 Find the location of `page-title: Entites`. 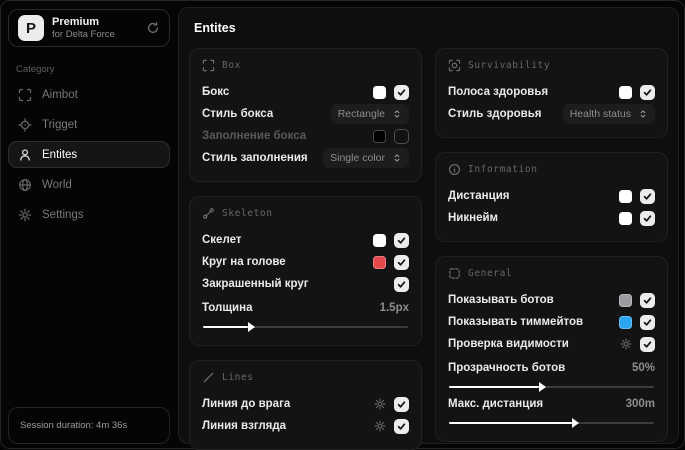

page-title: Entites is located at coordinates (215, 28).